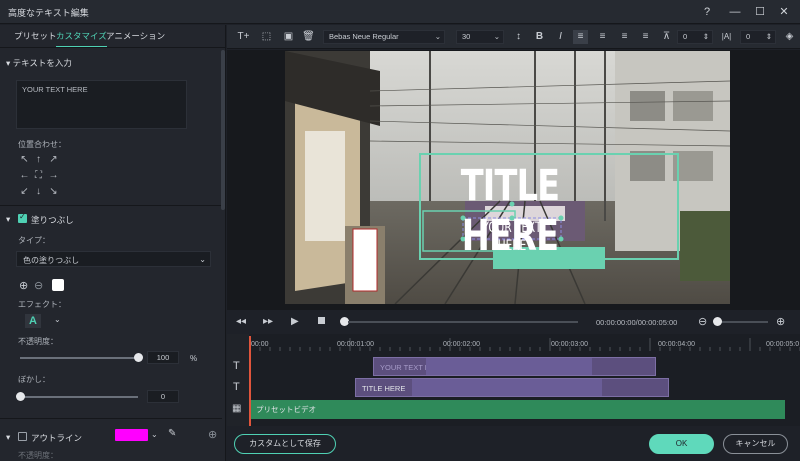 This screenshot has width=800, height=461. Describe the element at coordinates (237, 408) in the screenshot. I see `video-track-icon: ▦` at that location.